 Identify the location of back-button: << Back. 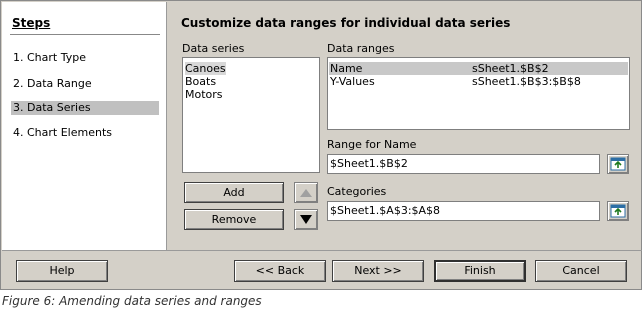
(280, 271).